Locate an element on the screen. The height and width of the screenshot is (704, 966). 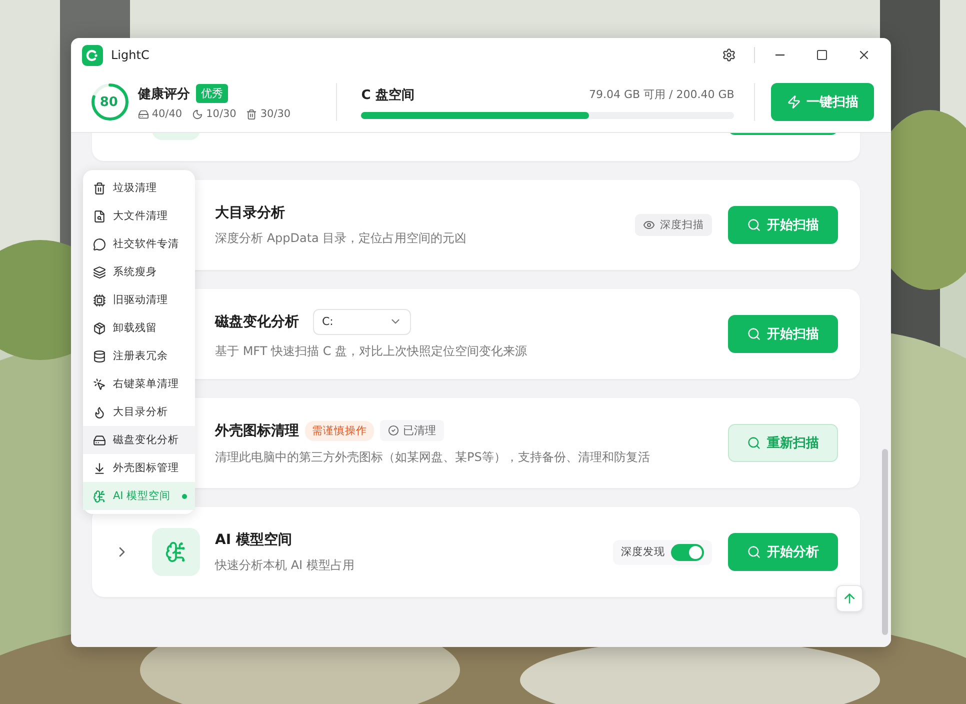
stat-value: 10/30 is located at coordinates (221, 114).